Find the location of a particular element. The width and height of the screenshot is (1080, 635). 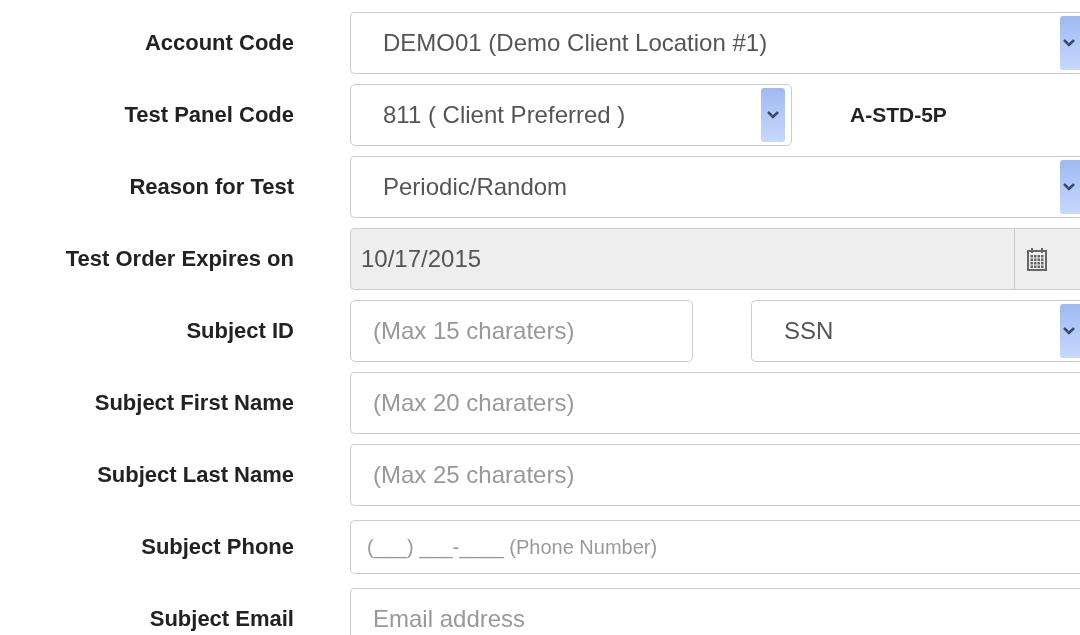

dropdown: SSN is located at coordinates (915, 331).